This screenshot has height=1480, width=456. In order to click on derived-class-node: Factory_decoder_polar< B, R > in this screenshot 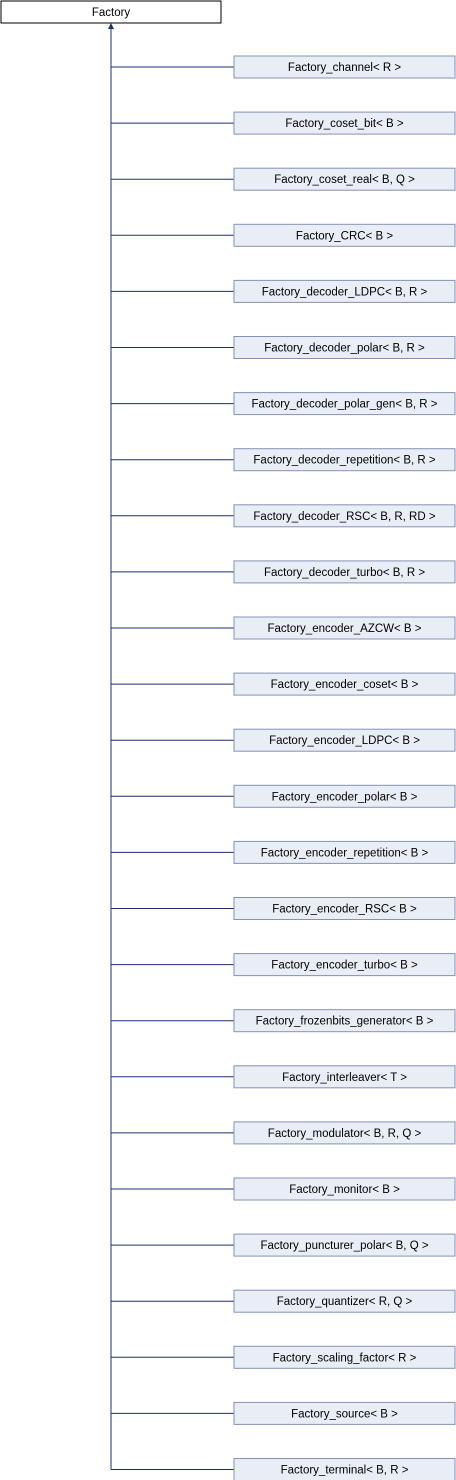, I will do `click(344, 347)`.